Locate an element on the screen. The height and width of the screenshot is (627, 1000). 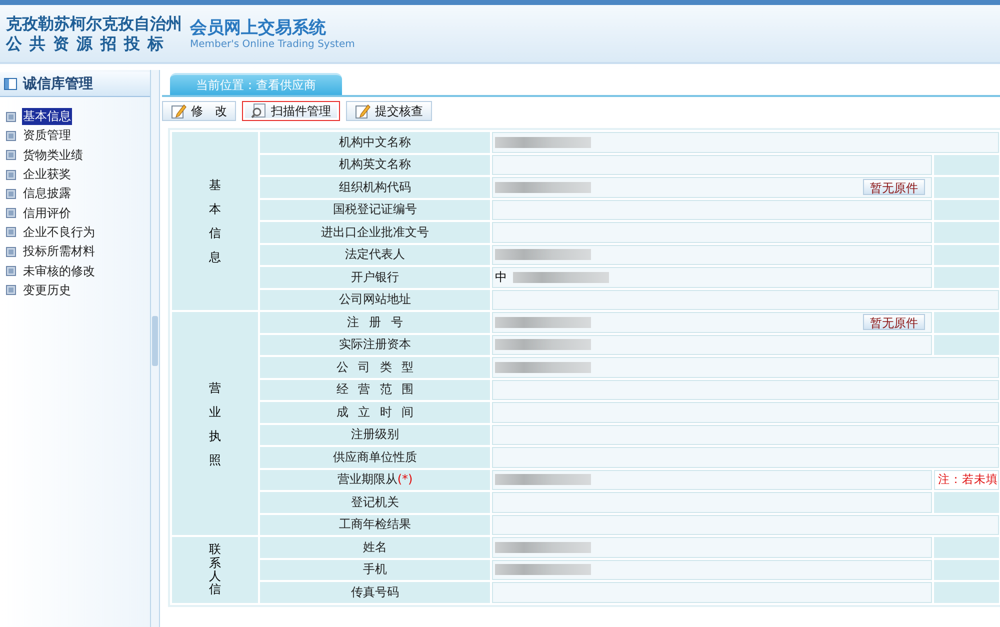
field-label: 机构中文名称 is located at coordinates (375, 142).